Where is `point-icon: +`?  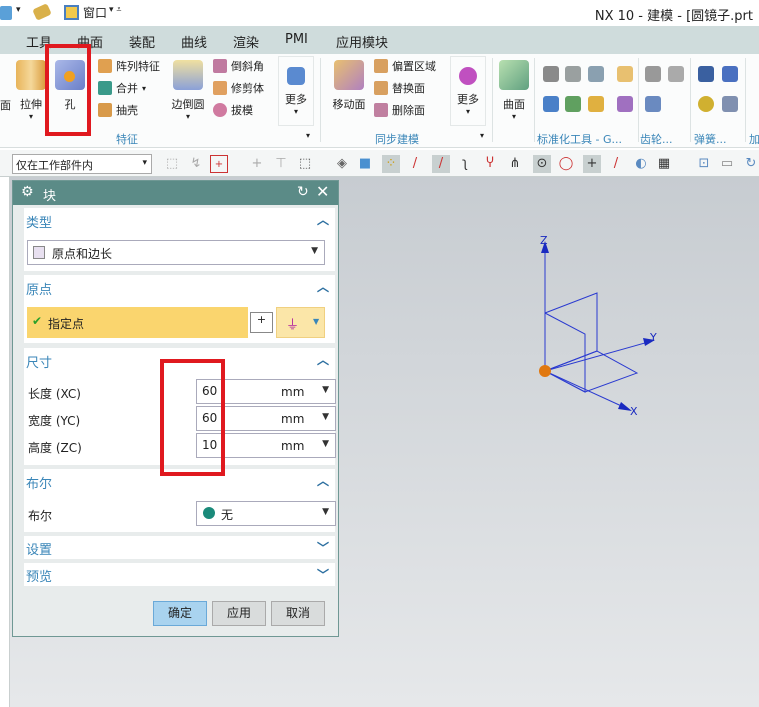 point-icon: + is located at coordinates (257, 164).